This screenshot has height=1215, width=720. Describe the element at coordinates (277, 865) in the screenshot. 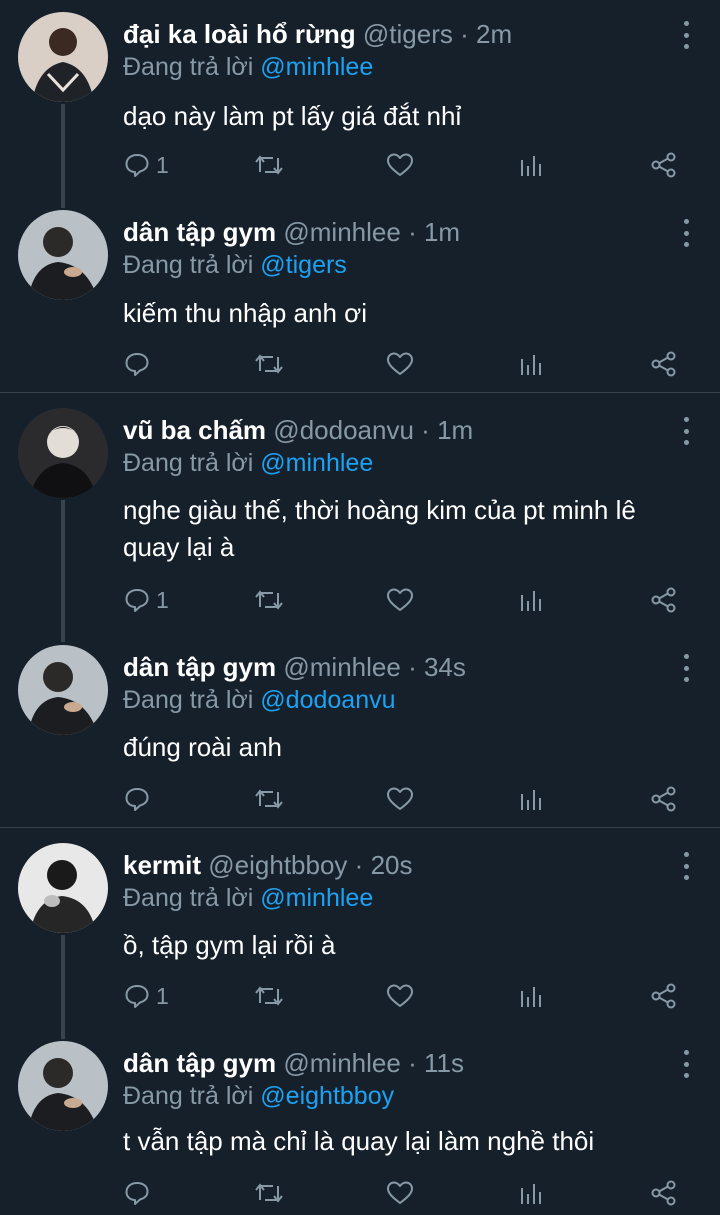

I see `username: @eightbboy` at that location.